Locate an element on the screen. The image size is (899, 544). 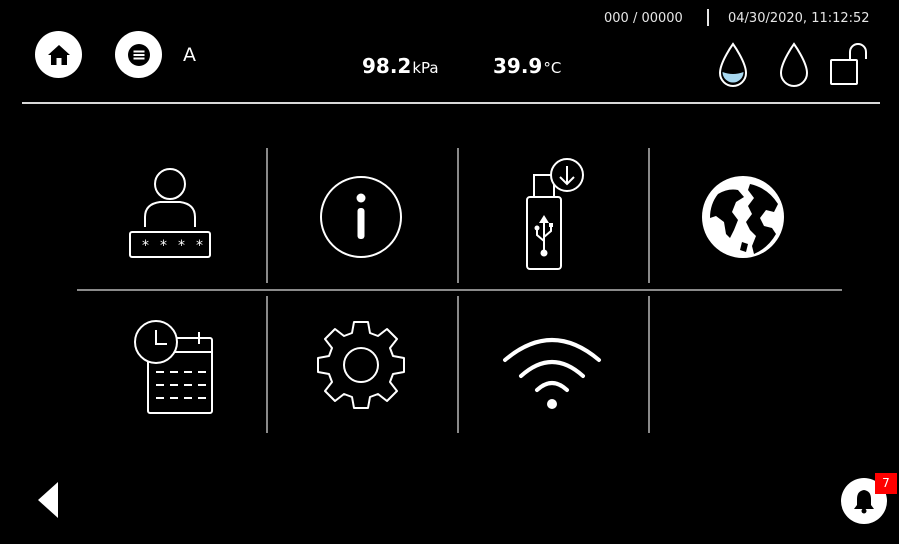
notification-badge: 7 is located at coordinates (886, 483).